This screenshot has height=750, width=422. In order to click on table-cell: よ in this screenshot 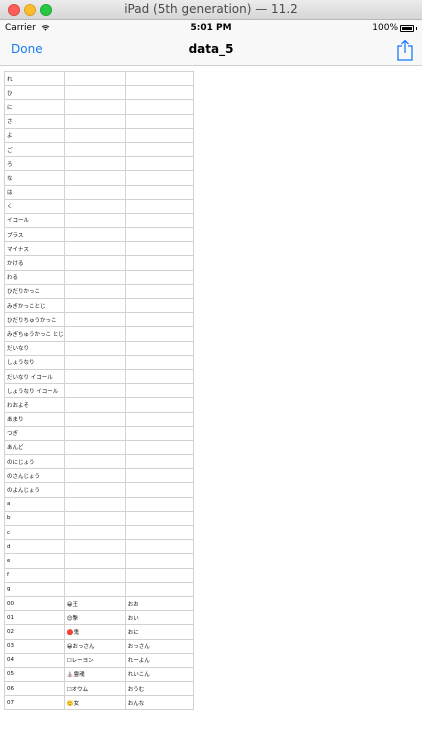, I will do `click(34, 135)`.